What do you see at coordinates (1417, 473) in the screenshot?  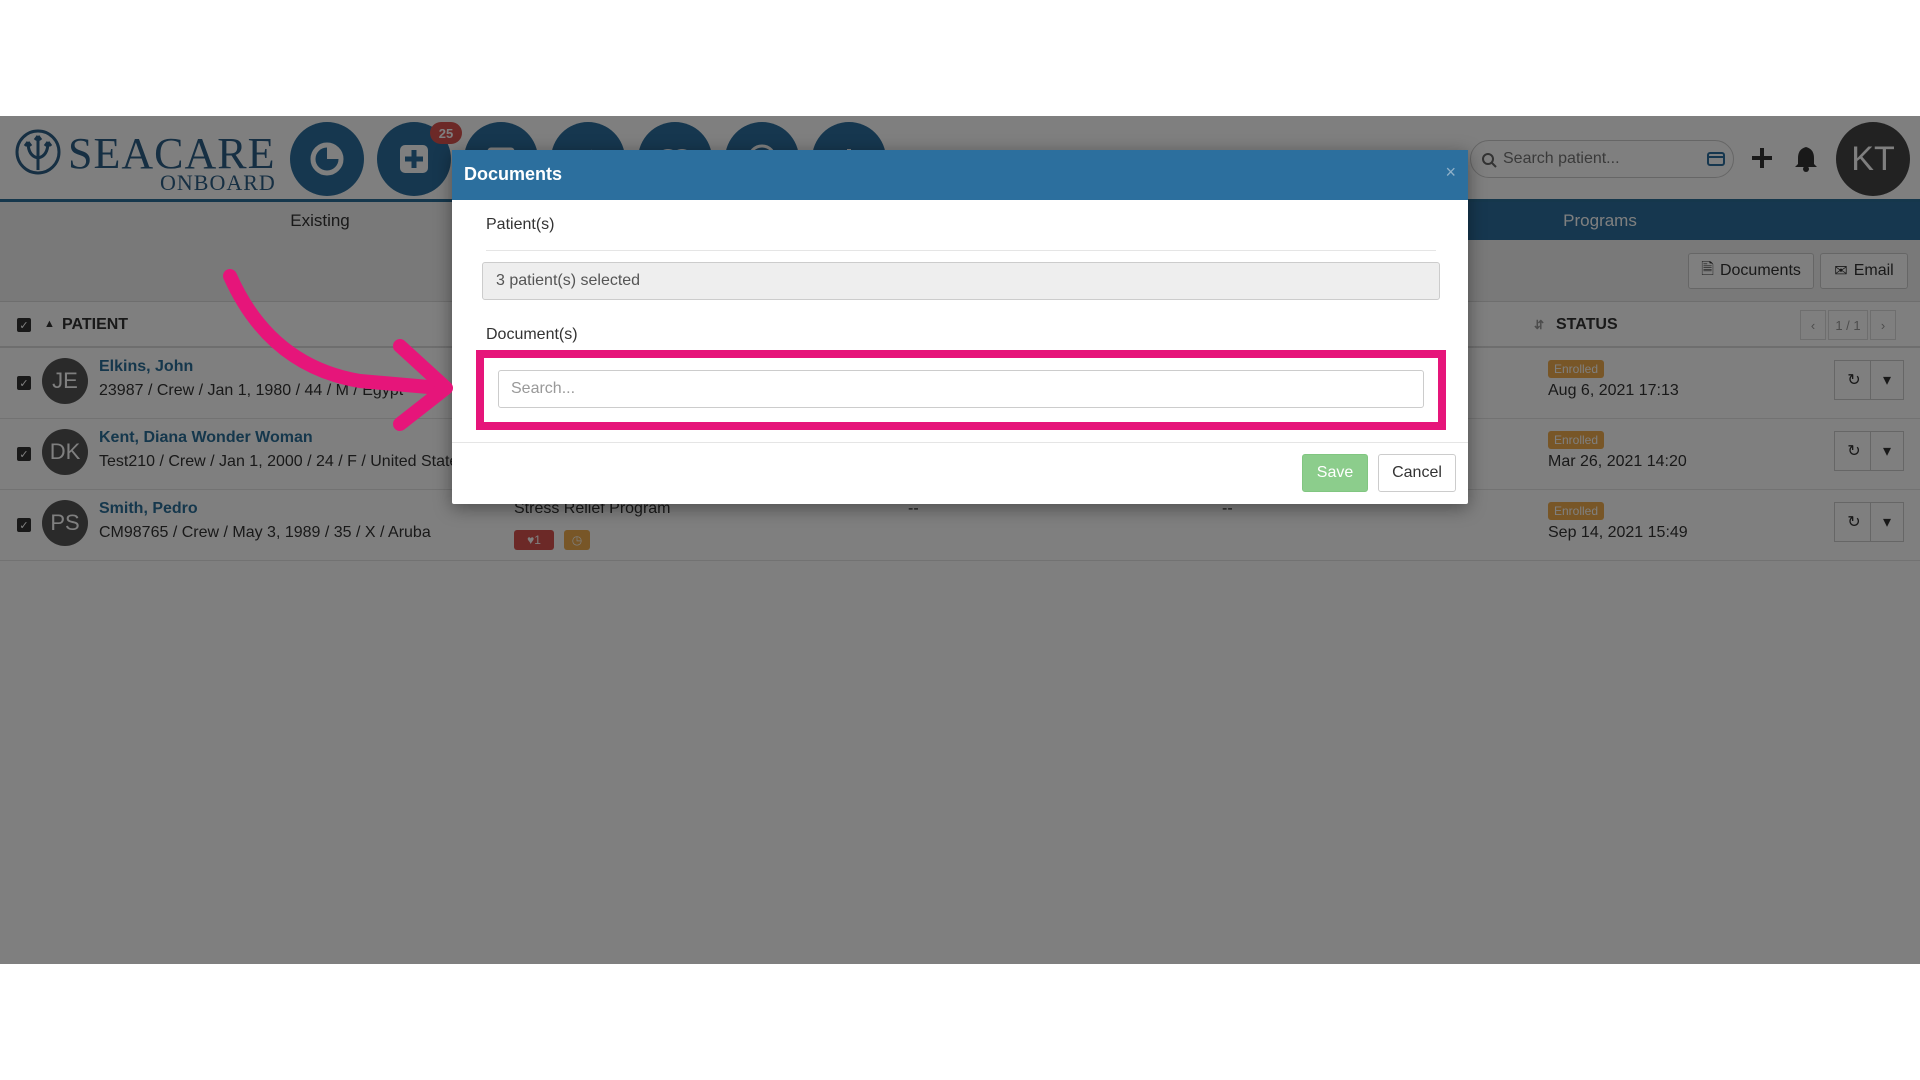 I see `cancel-button: Cancel` at bounding box center [1417, 473].